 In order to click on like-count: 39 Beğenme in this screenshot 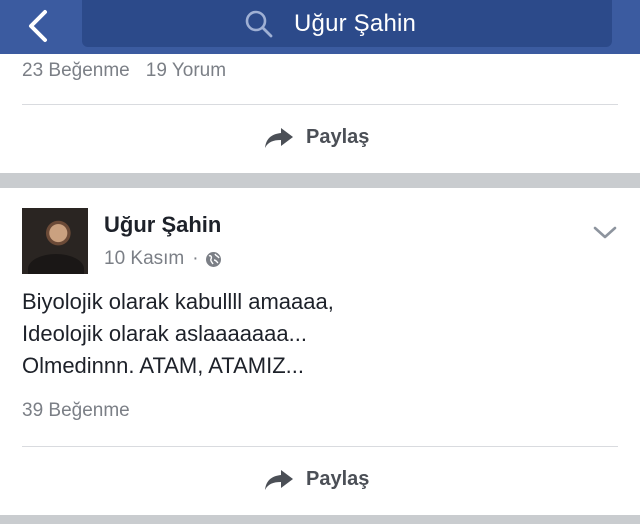, I will do `click(76, 410)`.